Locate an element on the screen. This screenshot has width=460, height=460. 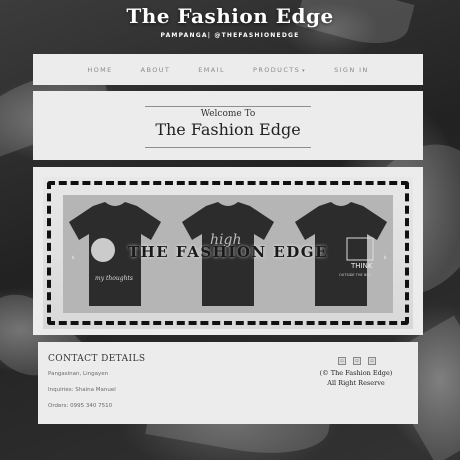
social-links: ▫ ▫ ▫ is located at coordinates (357, 361).